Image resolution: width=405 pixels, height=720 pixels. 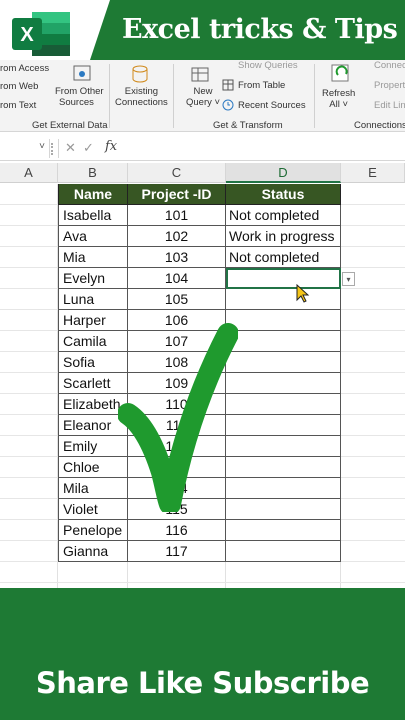 What do you see at coordinates (41, 34) in the screenshot?
I see `excel-logo-icon: X` at bounding box center [41, 34].